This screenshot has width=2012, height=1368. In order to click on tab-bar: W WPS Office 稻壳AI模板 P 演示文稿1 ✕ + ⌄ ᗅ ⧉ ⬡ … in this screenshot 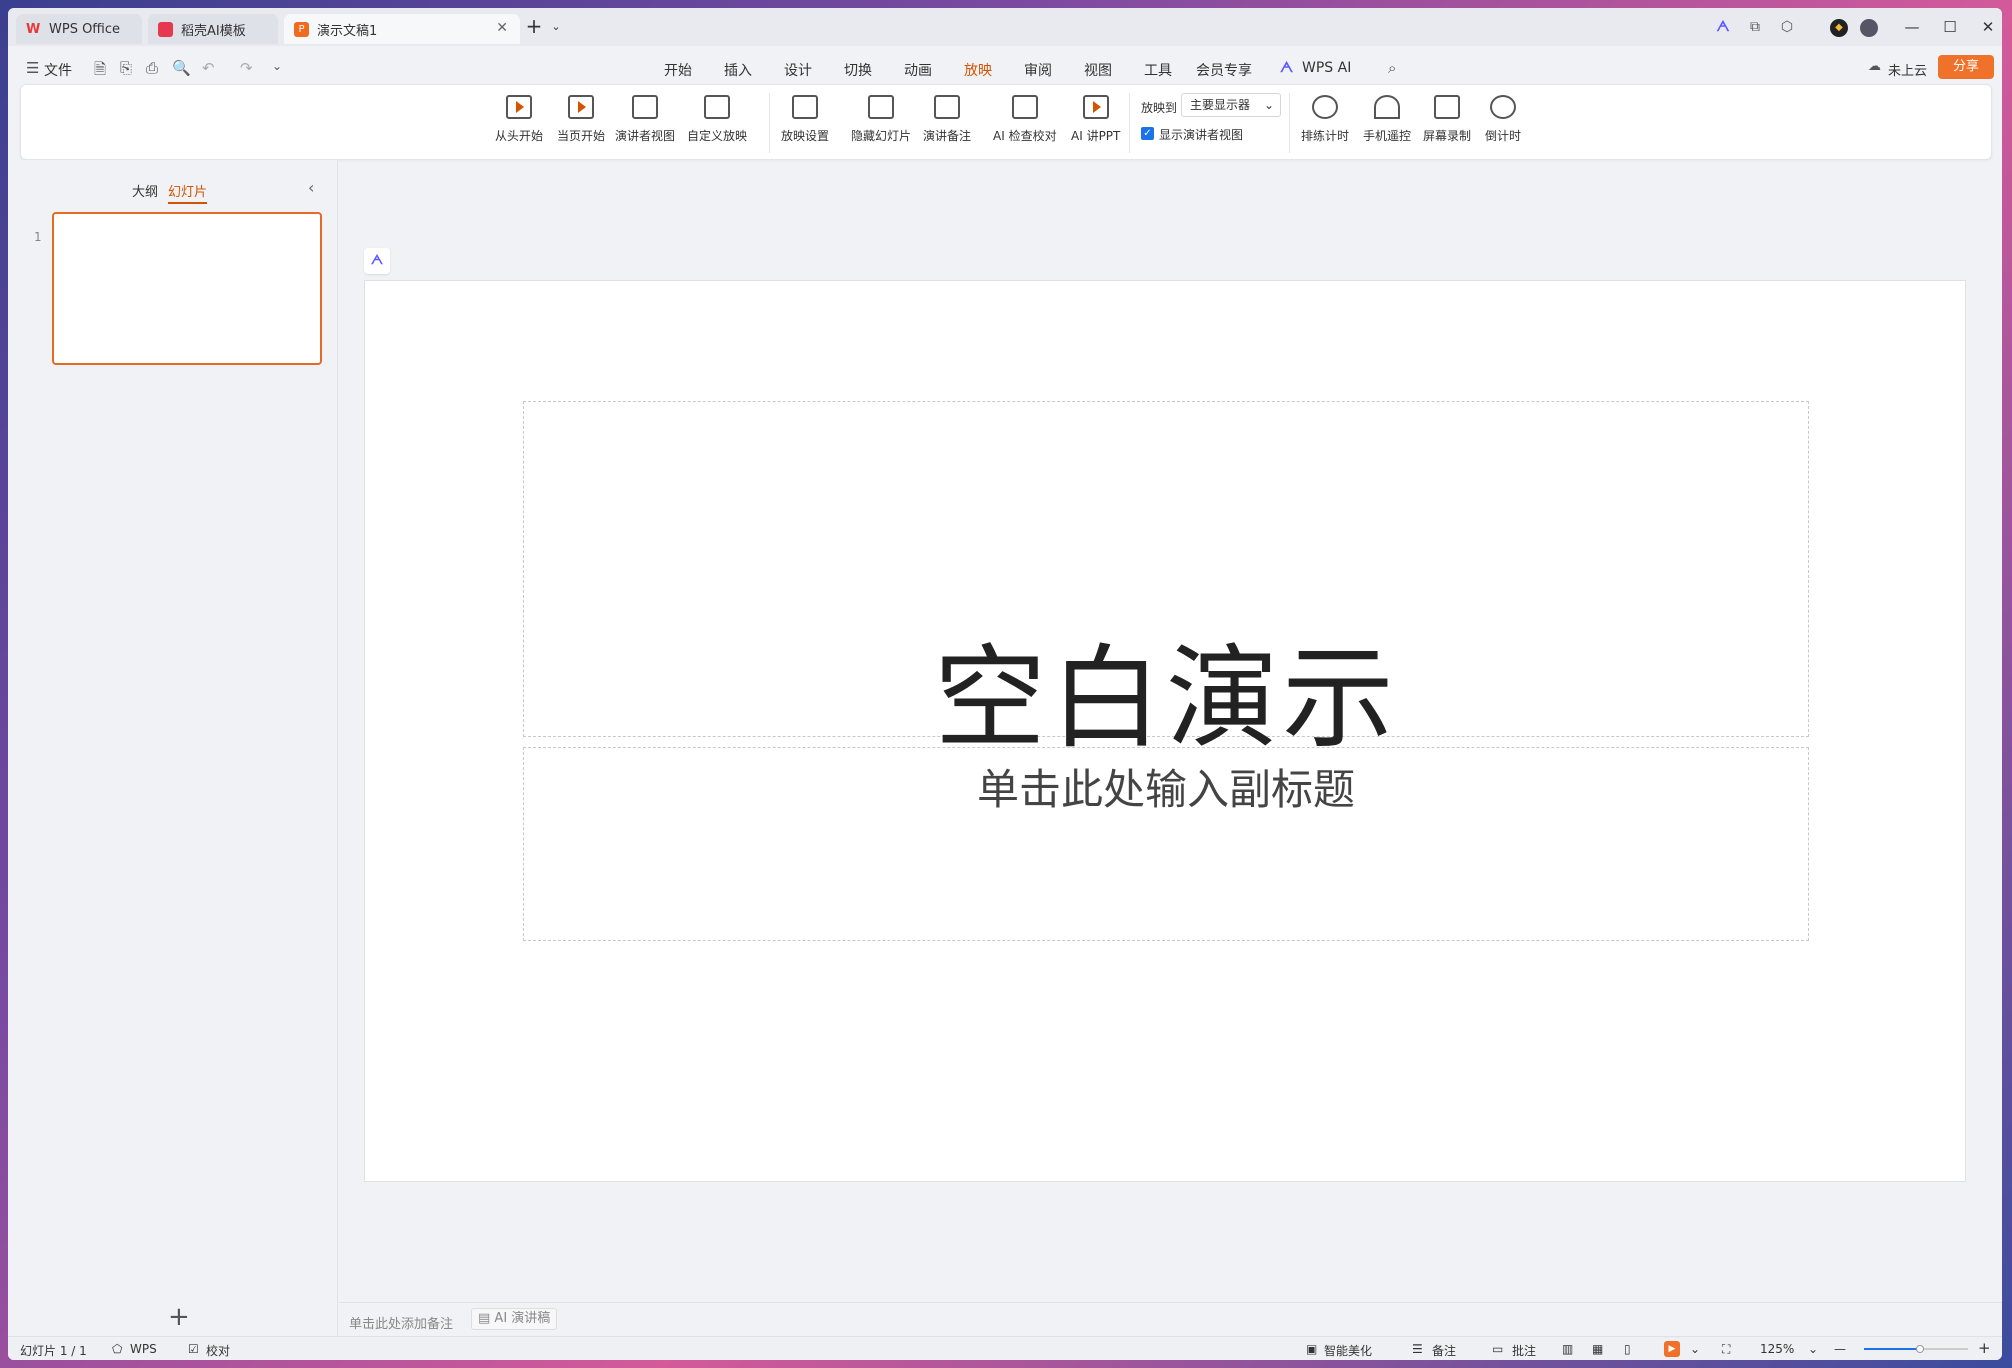, I will do `click(1005, 27)`.